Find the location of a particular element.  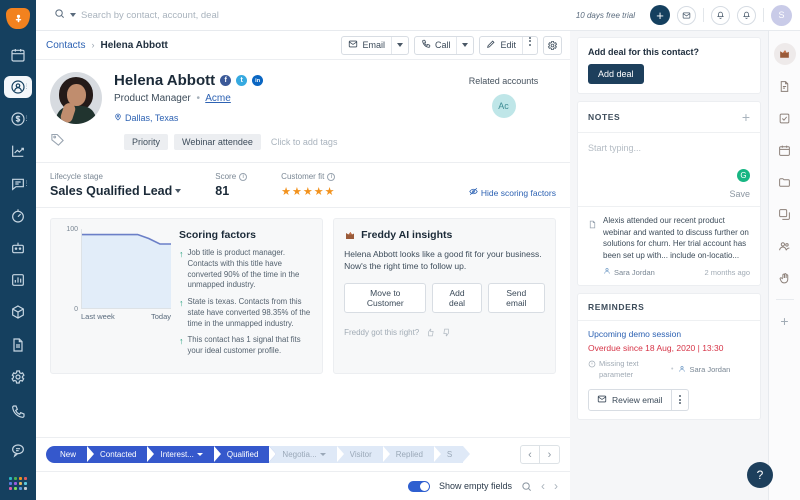

sidebar-item-tasks is located at coordinates (785, 118).